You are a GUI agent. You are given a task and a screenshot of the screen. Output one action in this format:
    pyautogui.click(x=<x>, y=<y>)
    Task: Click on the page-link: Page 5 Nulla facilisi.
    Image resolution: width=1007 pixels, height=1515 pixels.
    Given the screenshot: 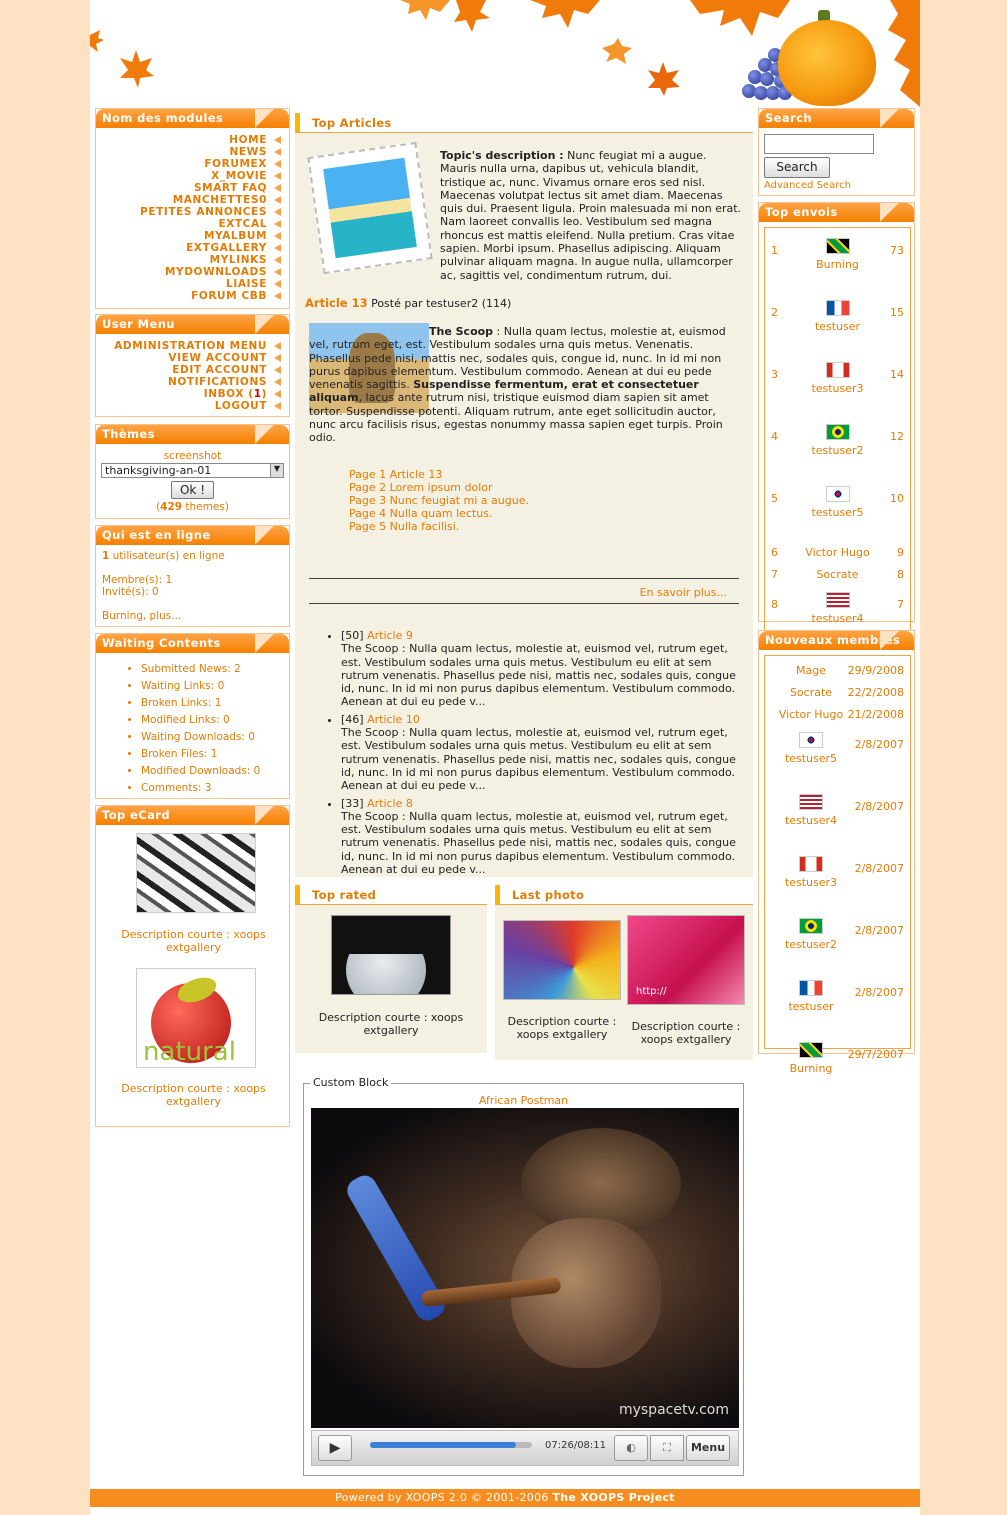 What is the action you would take?
    pyautogui.click(x=439, y=526)
    